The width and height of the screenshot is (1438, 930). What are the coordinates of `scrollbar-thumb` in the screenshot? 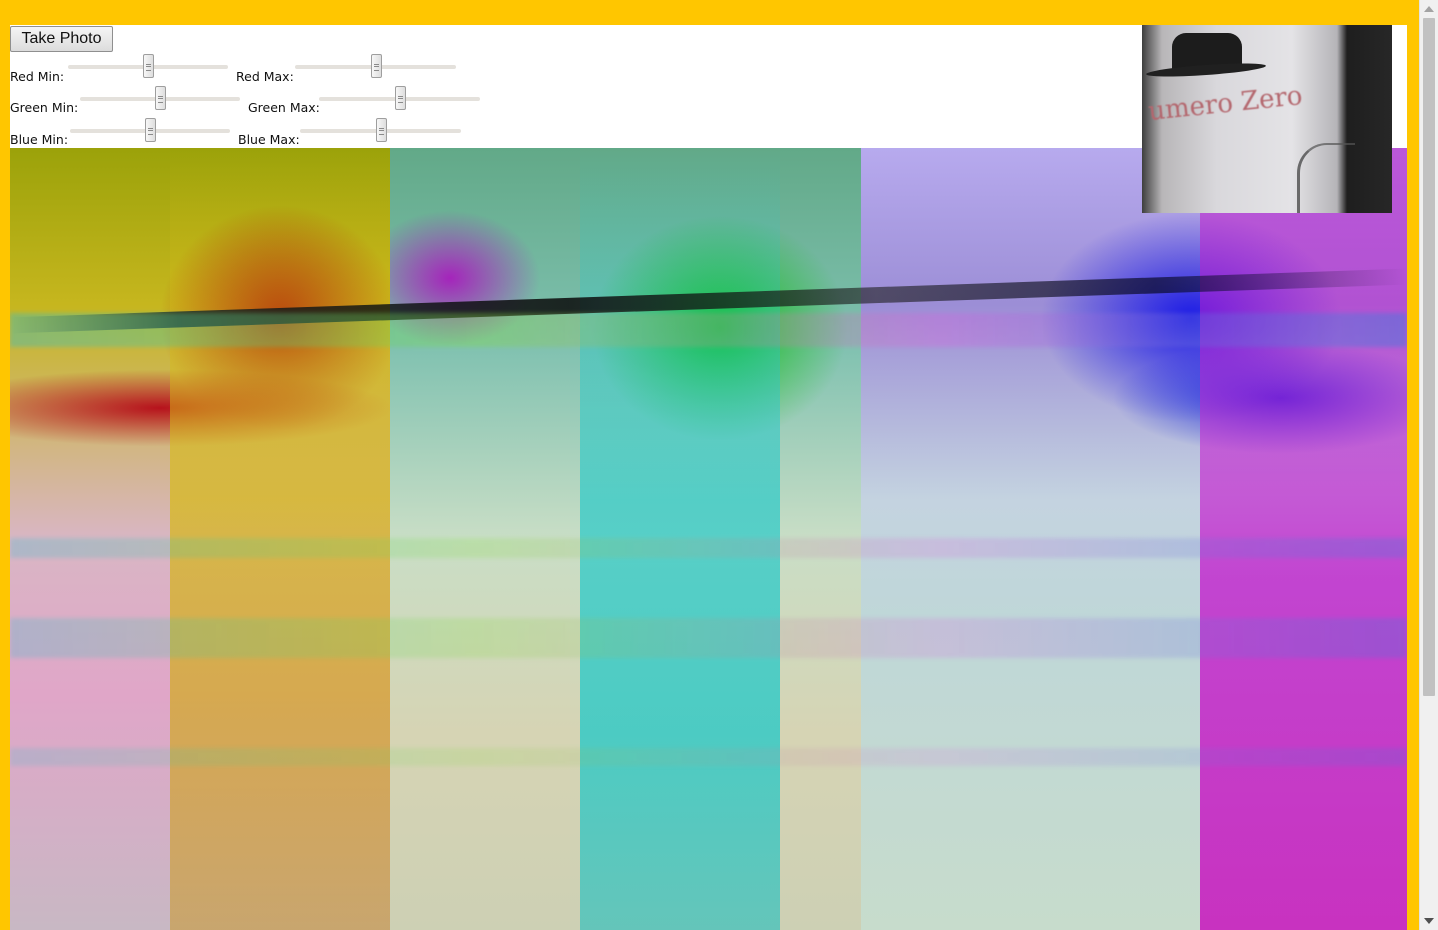 It's located at (1429, 357).